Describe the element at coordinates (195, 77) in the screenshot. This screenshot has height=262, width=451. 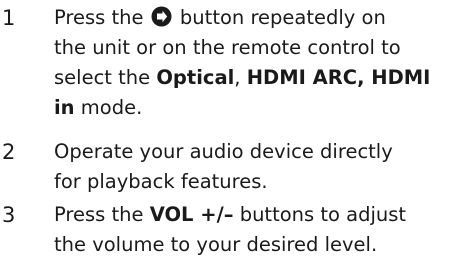
I see `optical-mode-label: Optical` at that location.